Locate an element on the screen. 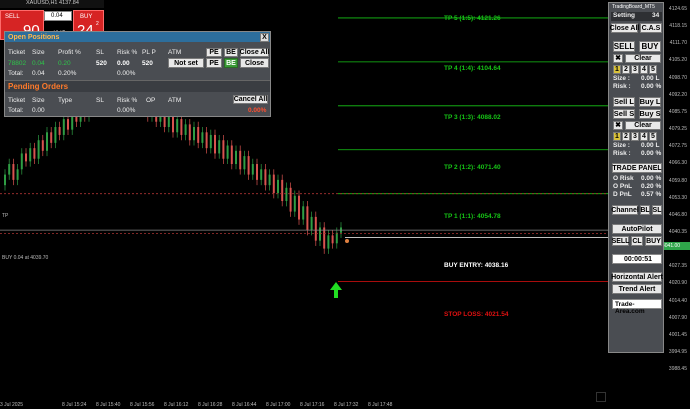 The width and height of the screenshot is (690, 409). sl-button: SL is located at coordinates (657, 210).